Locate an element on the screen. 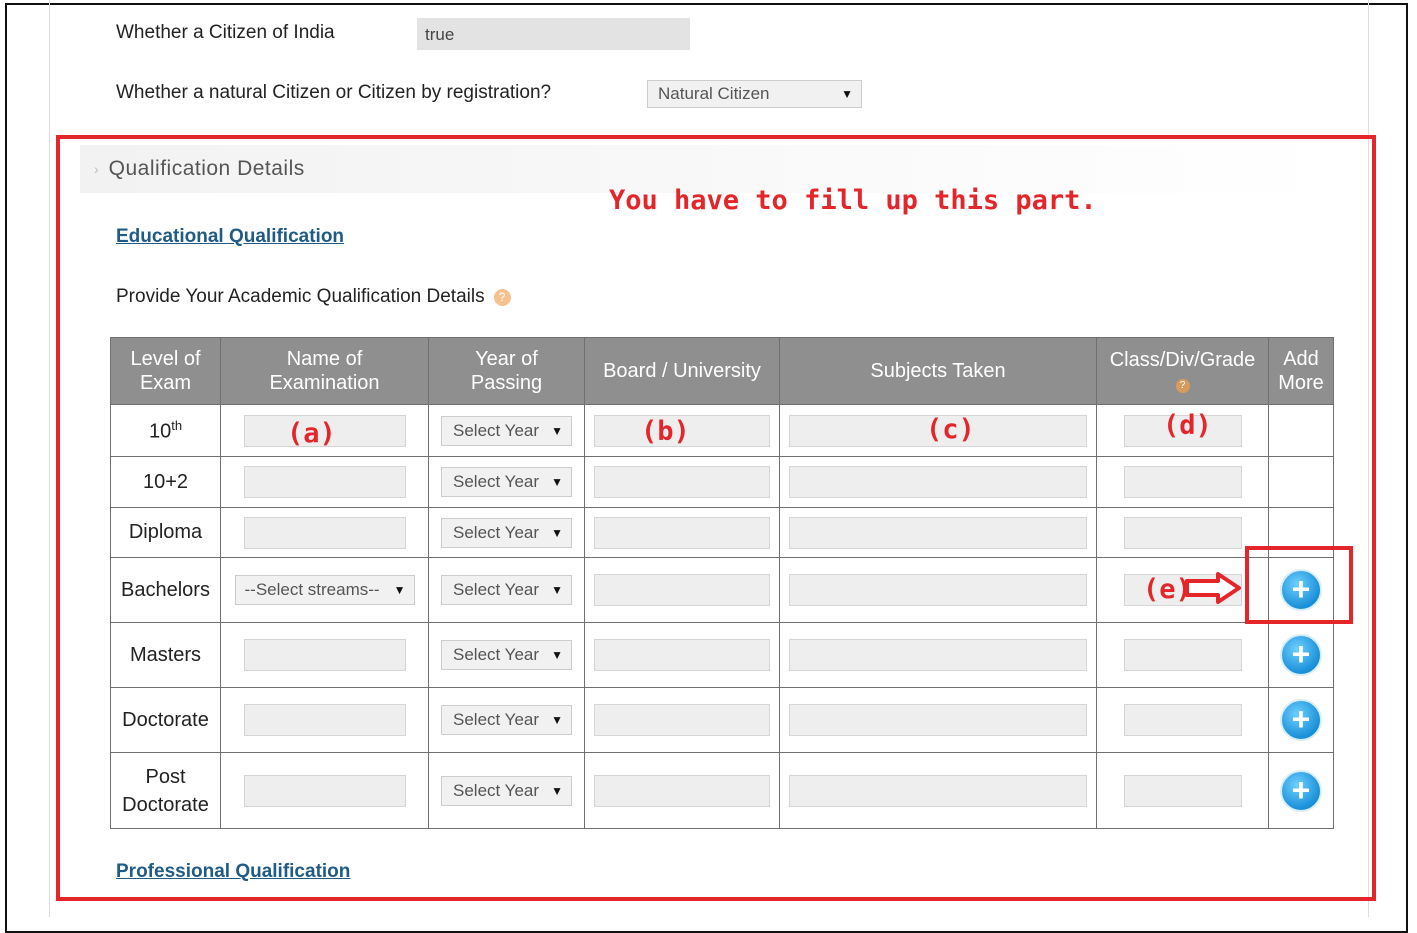 The height and width of the screenshot is (933, 1417). citizen-india-field: true is located at coordinates (553, 34).